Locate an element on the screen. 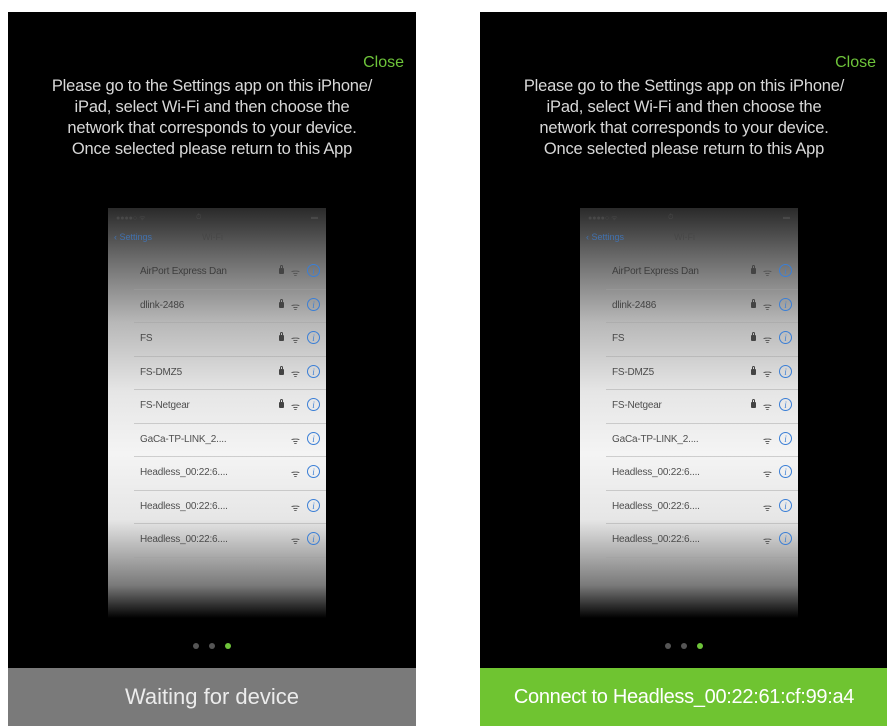 The height and width of the screenshot is (726, 887). network-name: dlink-2486 is located at coordinates (162, 305).